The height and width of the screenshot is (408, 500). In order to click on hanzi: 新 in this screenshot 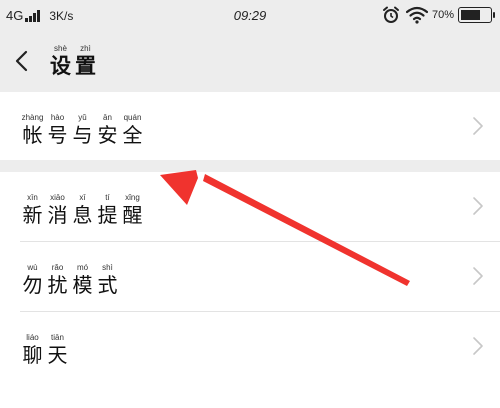, I will do `click(32, 215)`.